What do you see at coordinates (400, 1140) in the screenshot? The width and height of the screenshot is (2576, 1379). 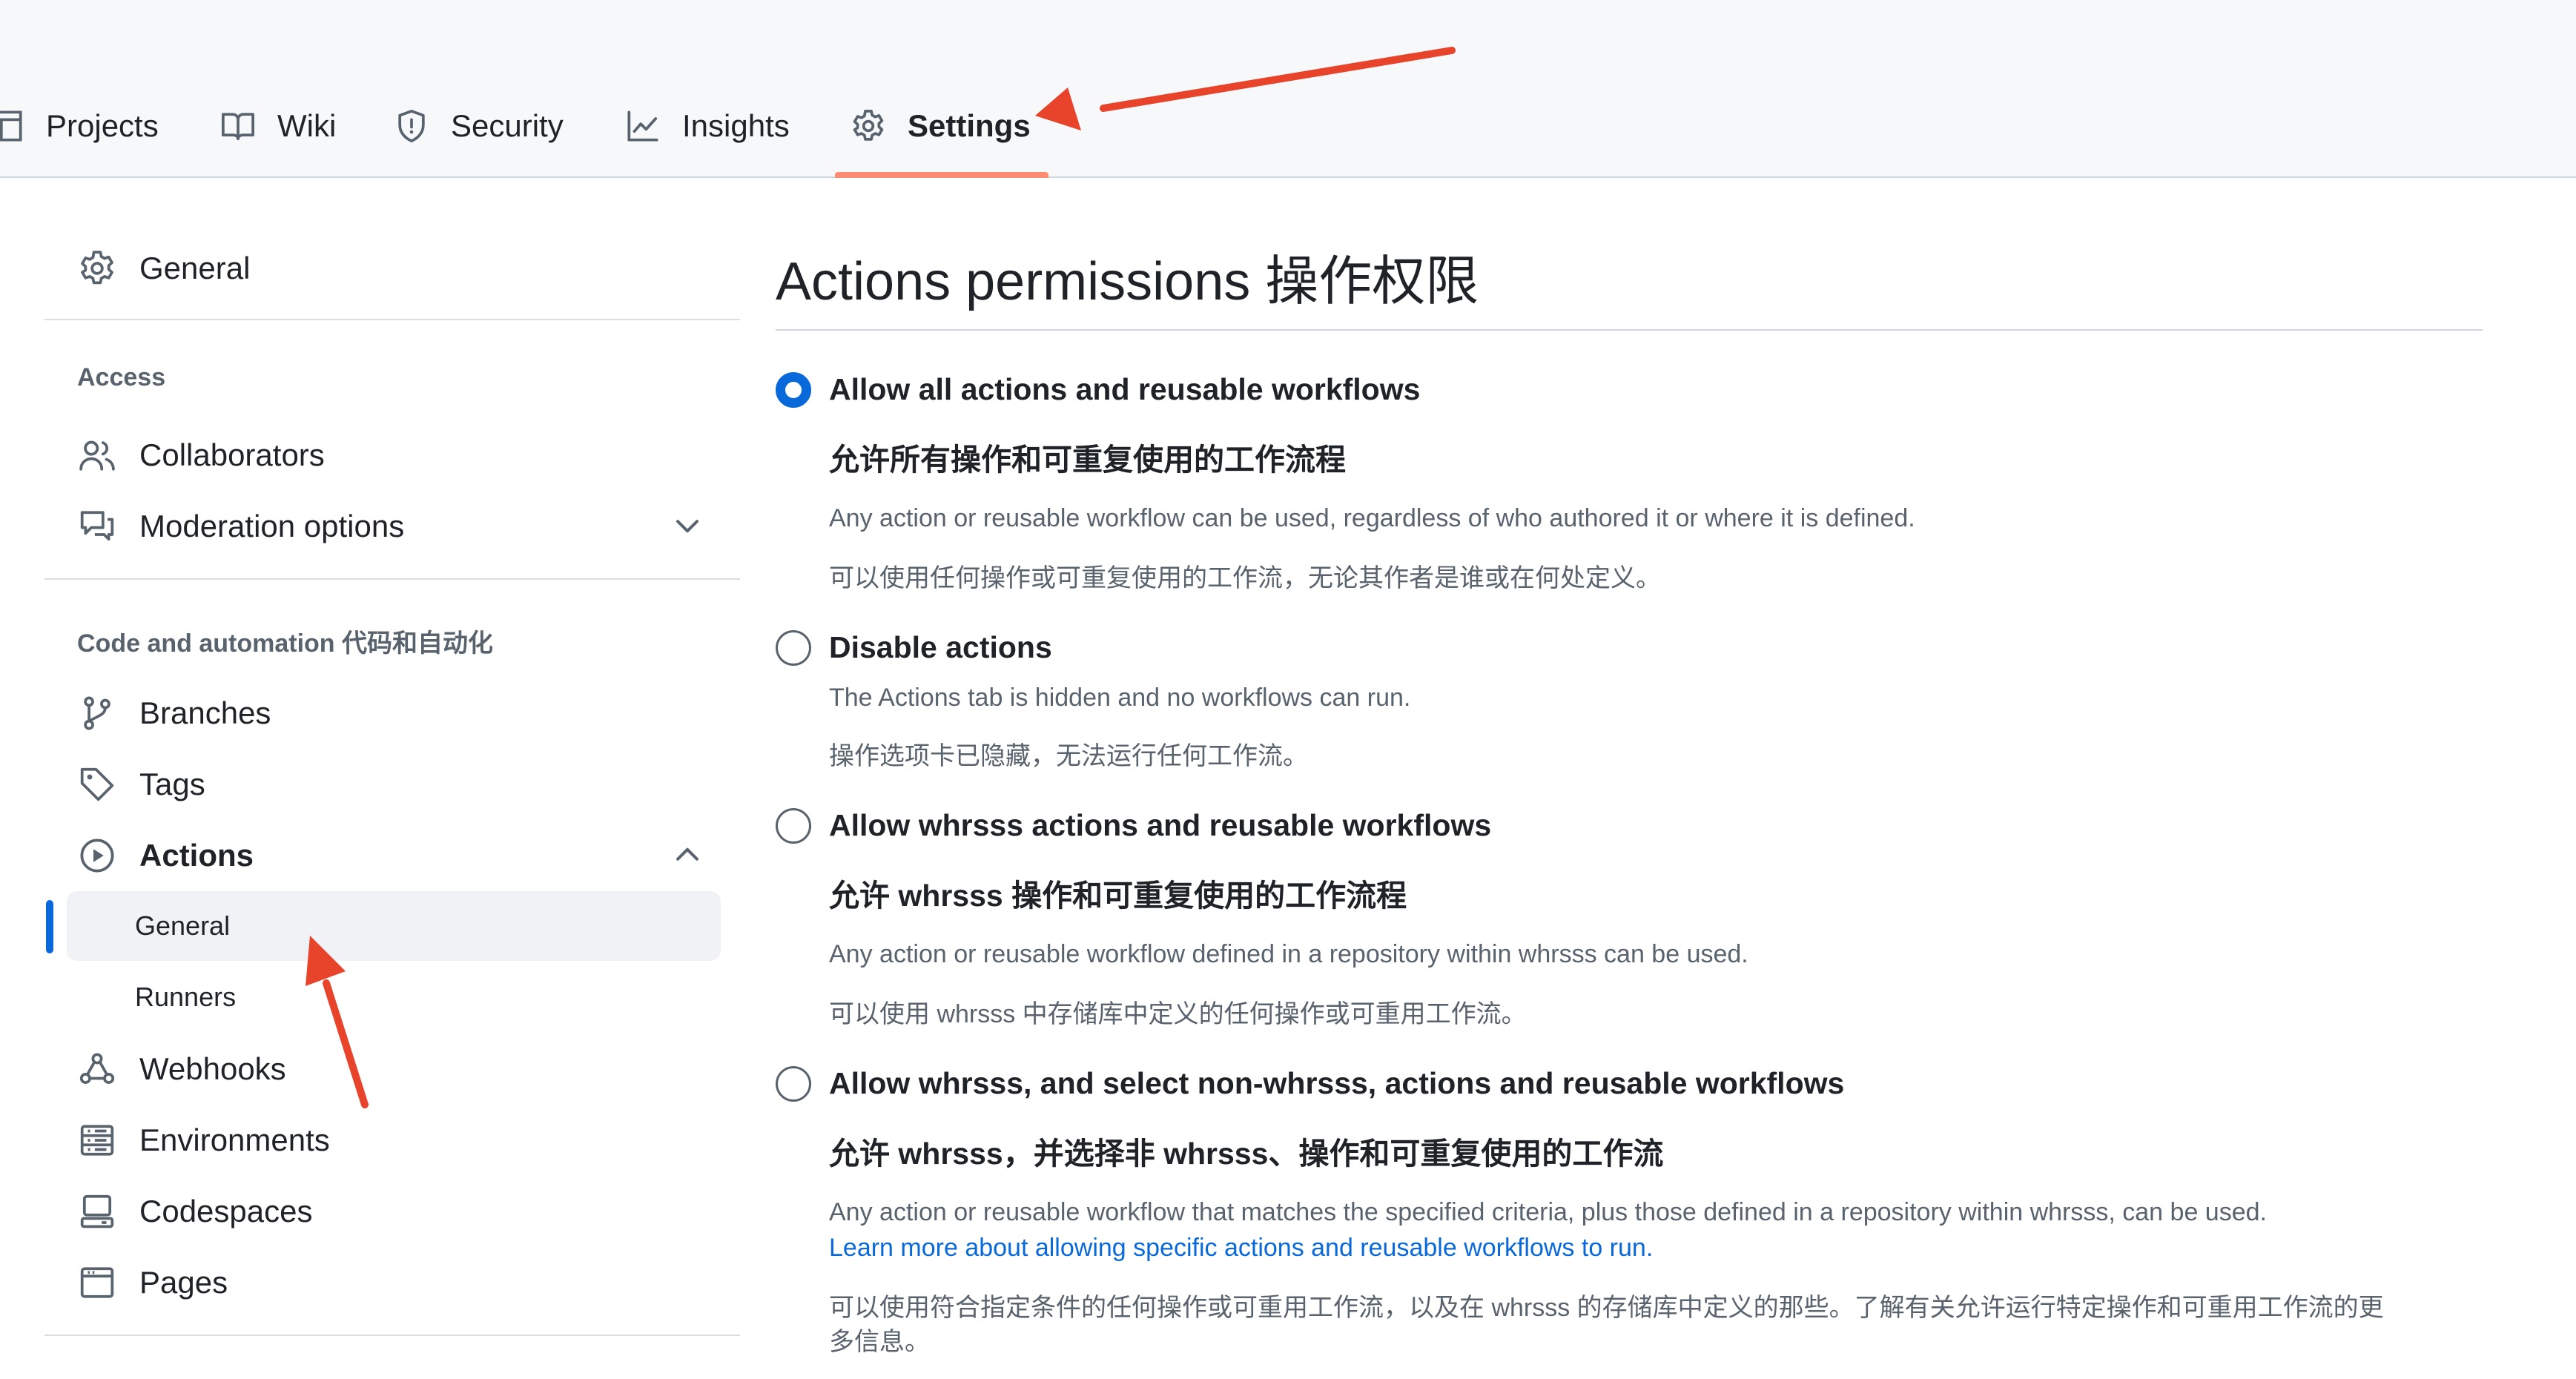 I see `sidebar-item-environments: Environments` at bounding box center [400, 1140].